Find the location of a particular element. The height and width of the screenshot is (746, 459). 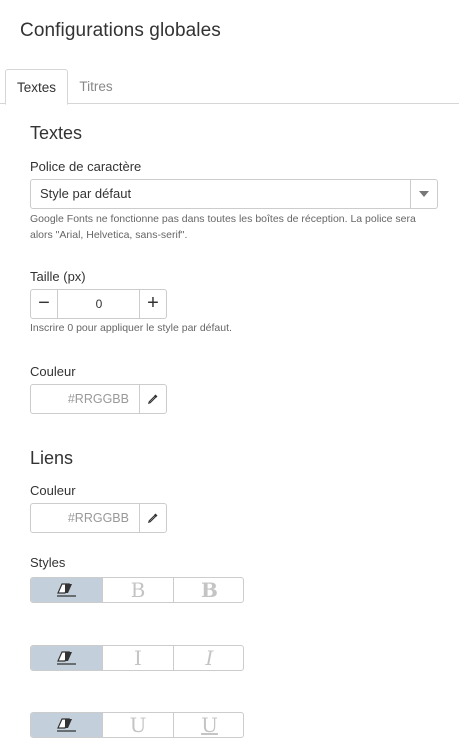

italic-option: I is located at coordinates (208, 658).